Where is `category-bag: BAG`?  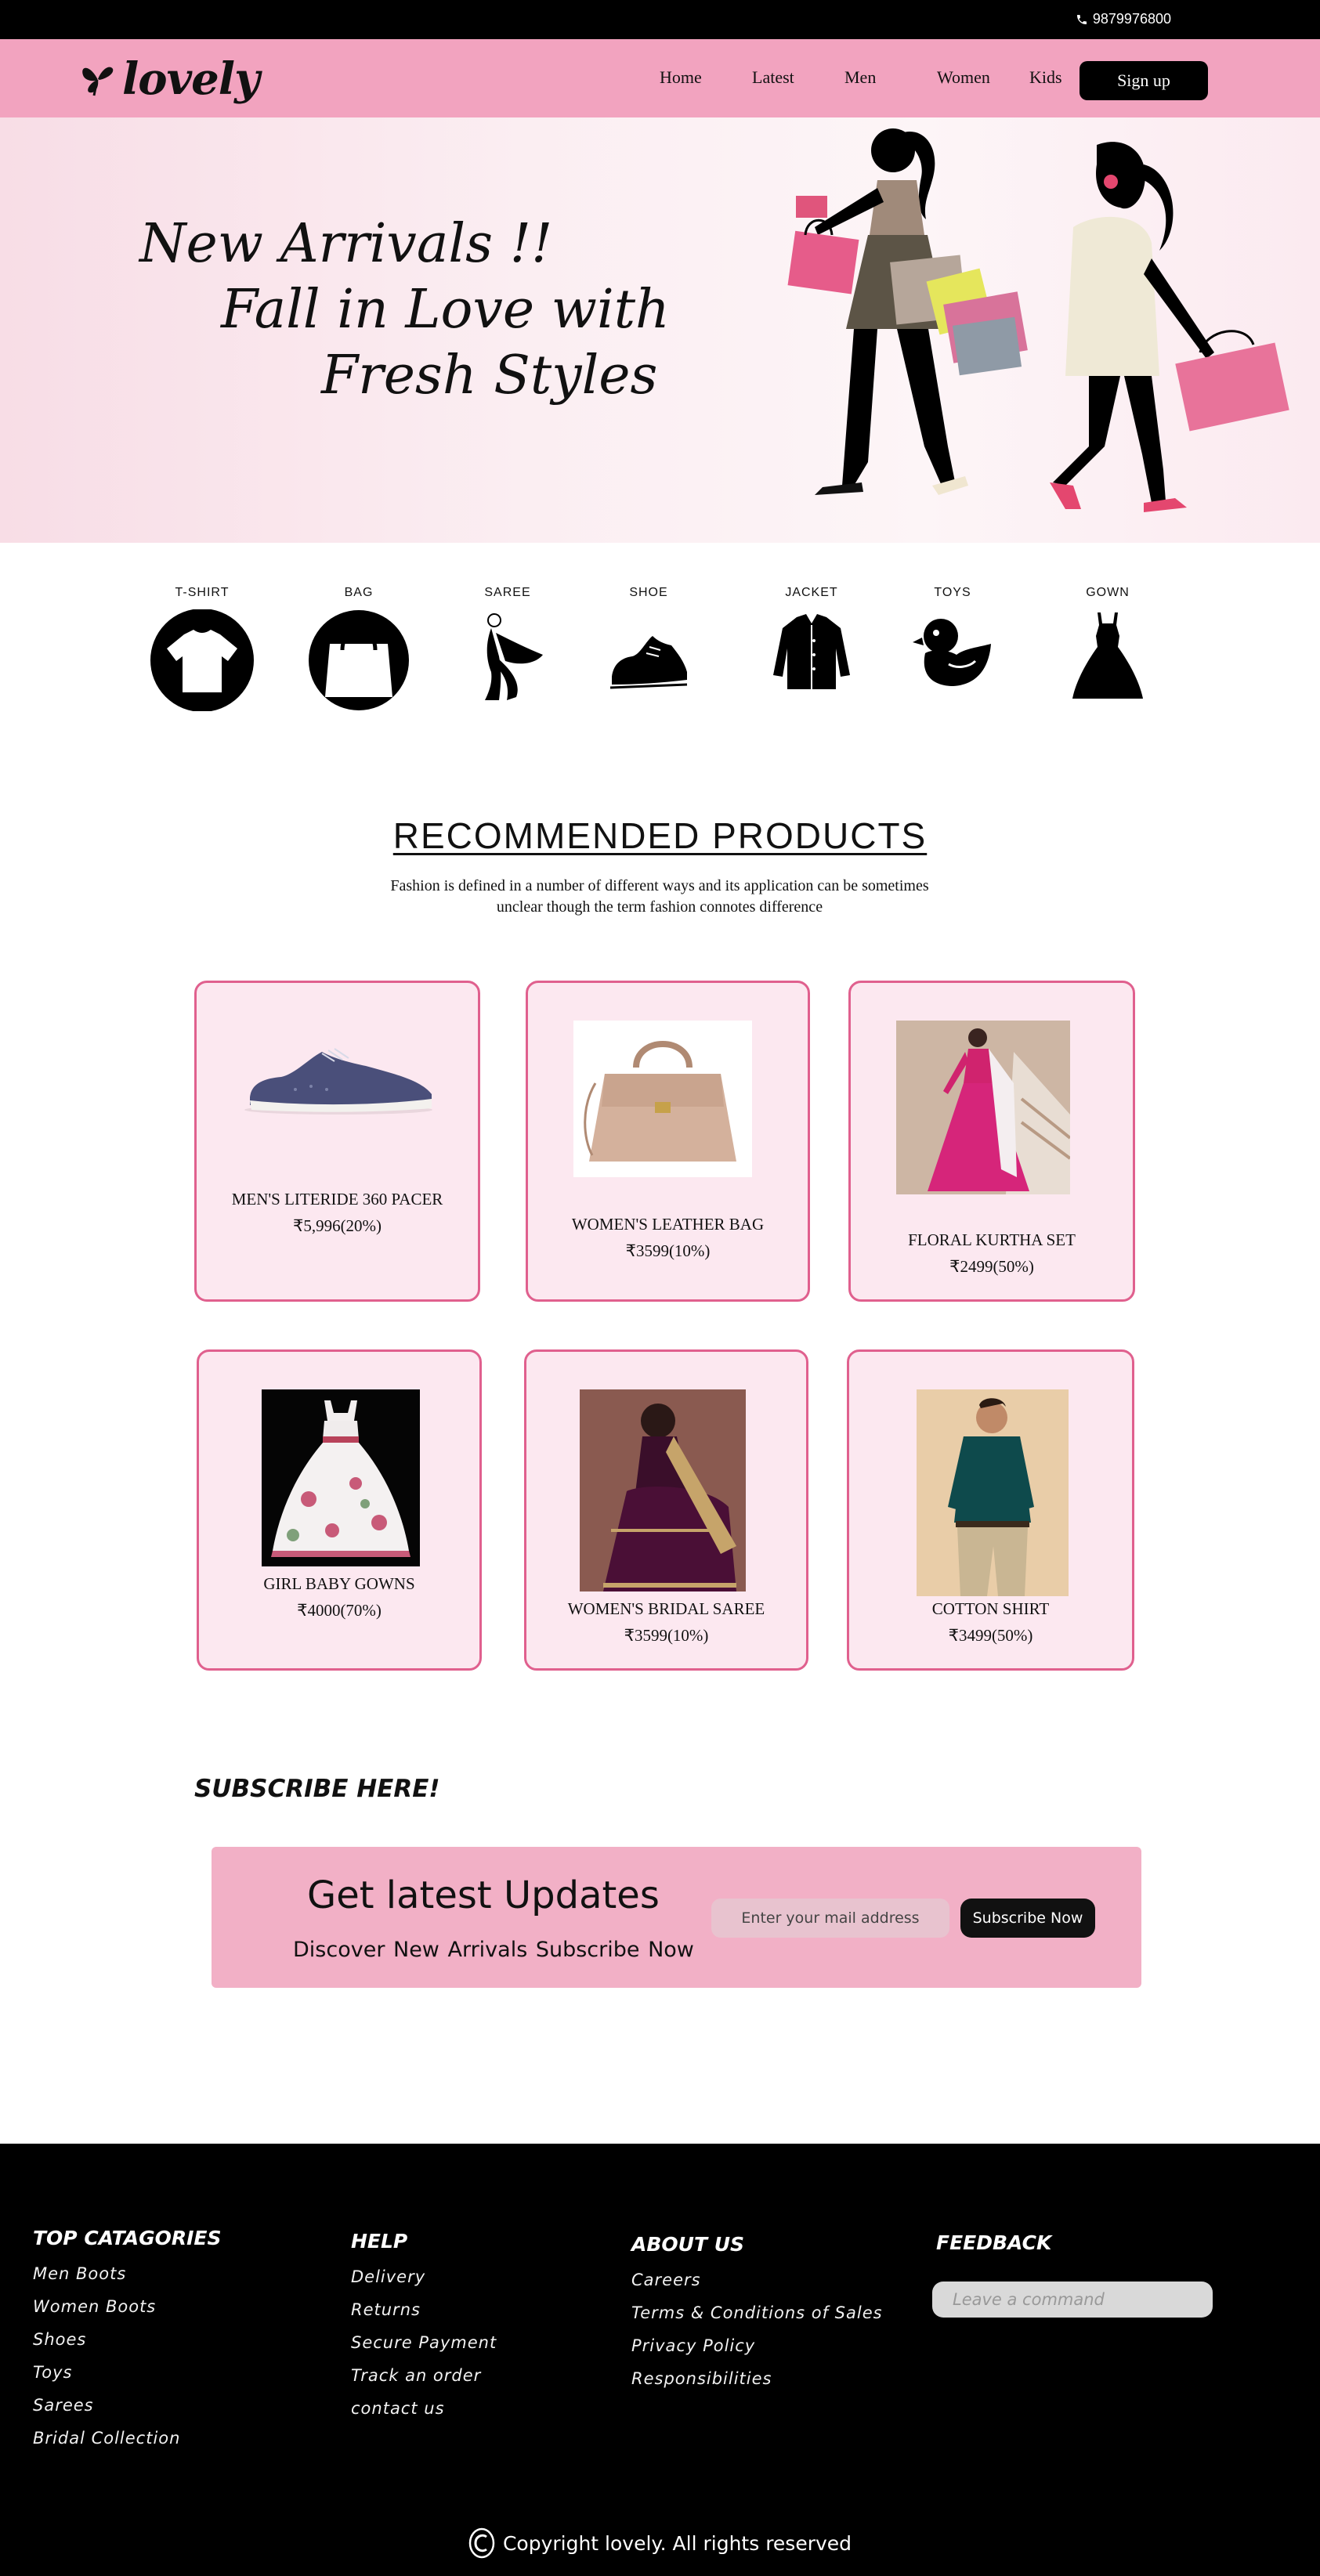 category-bag: BAG is located at coordinates (358, 648).